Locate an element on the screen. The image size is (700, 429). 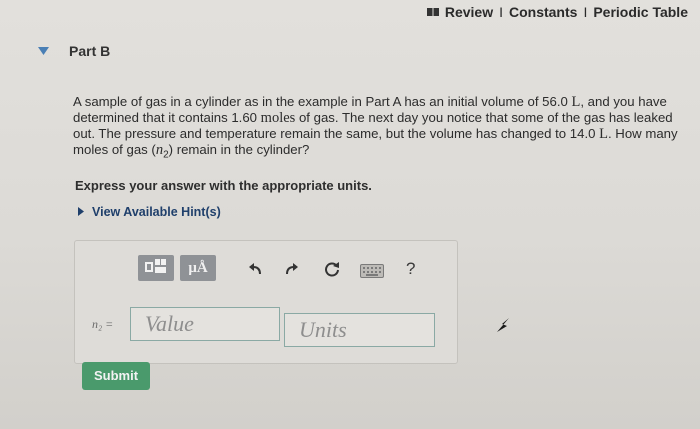
view-hints-toggle: View Available Hint(s) is located at coordinates (149, 212).